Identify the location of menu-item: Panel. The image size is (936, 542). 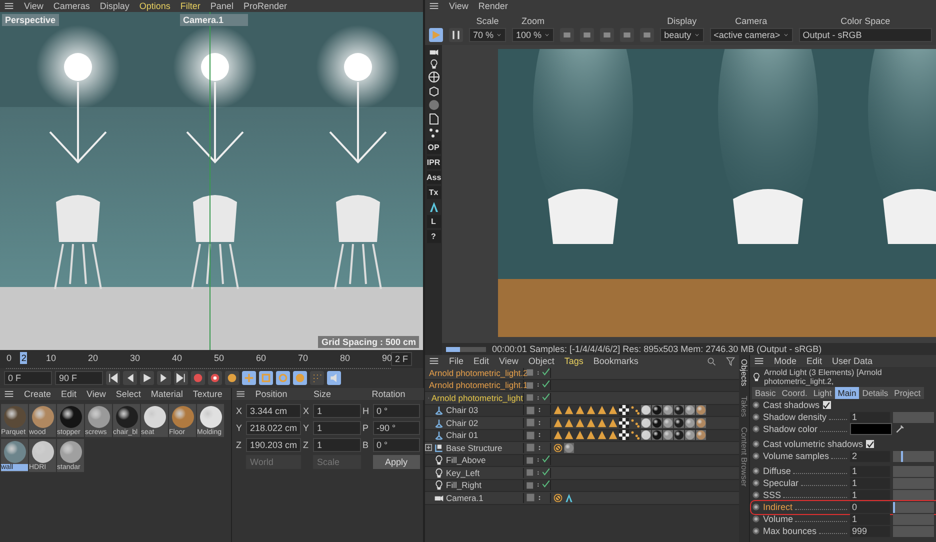
(222, 6).